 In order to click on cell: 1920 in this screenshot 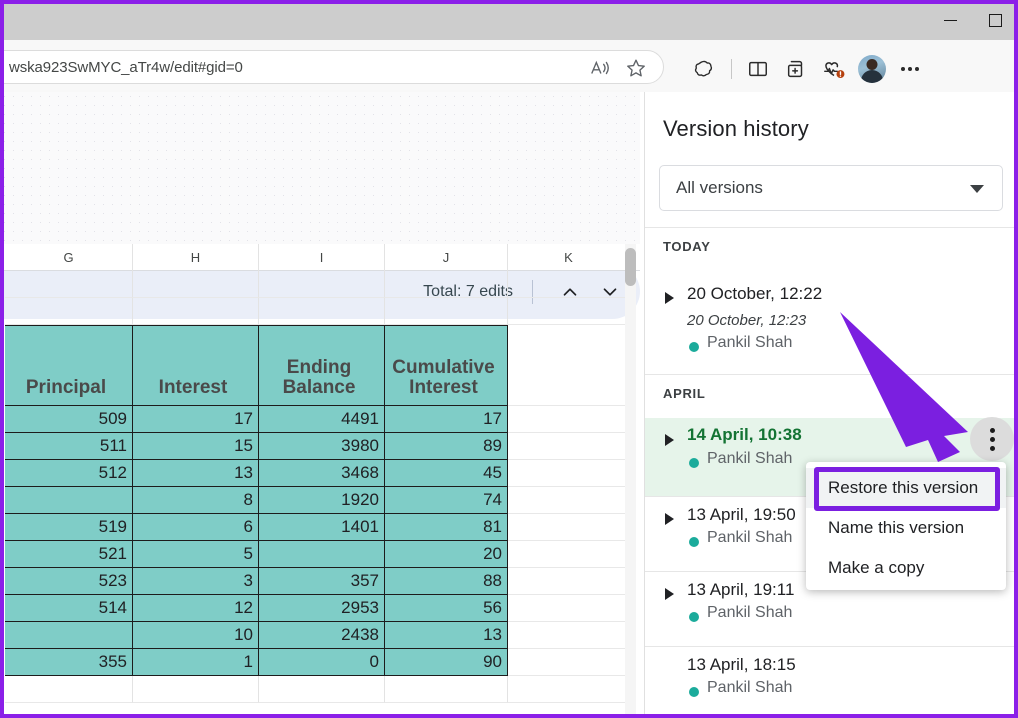, I will do `click(322, 500)`.